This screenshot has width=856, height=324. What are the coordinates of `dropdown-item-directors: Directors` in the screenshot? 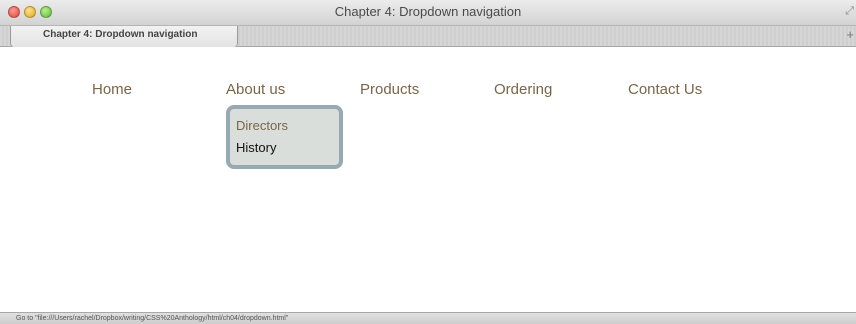 It's located at (262, 125).